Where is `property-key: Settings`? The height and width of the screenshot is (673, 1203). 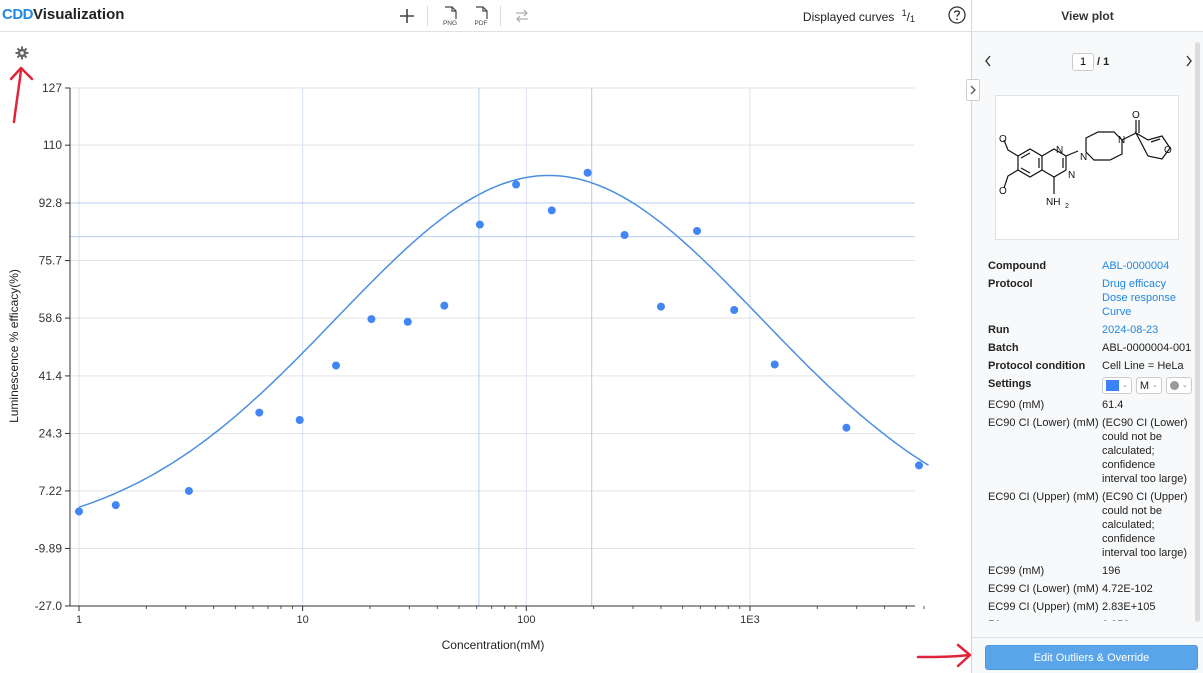
property-key: Settings is located at coordinates (1010, 384).